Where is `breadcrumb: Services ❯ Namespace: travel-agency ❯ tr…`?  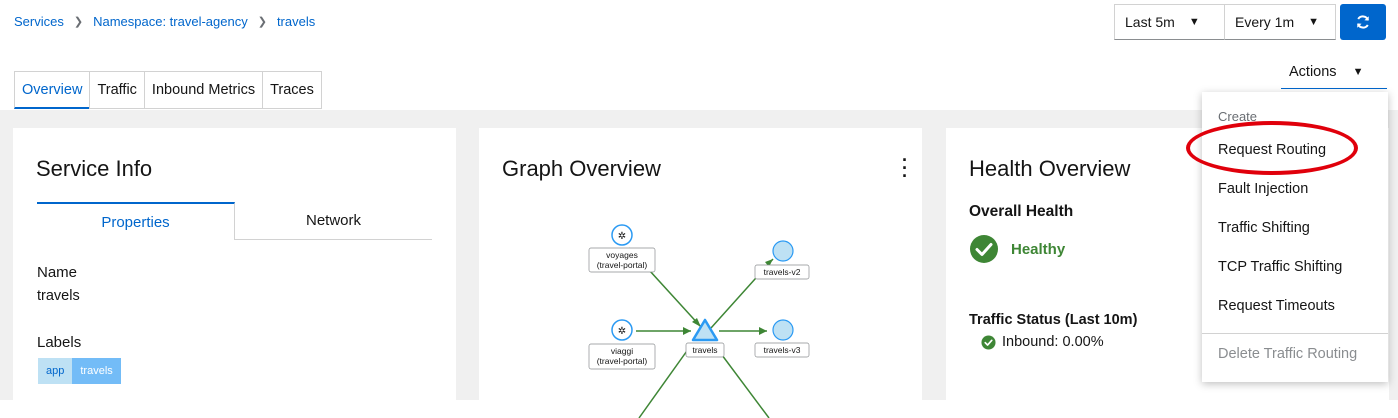
breadcrumb: Services ❯ Namespace: travel-agency ❯ tr… is located at coordinates (164, 21).